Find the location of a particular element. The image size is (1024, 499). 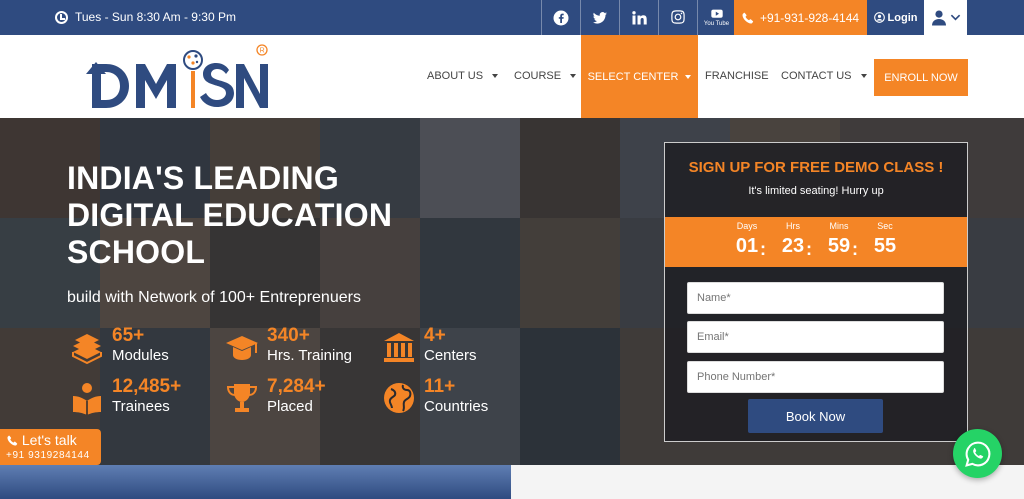

stat-label: Countries is located at coordinates (456, 406).